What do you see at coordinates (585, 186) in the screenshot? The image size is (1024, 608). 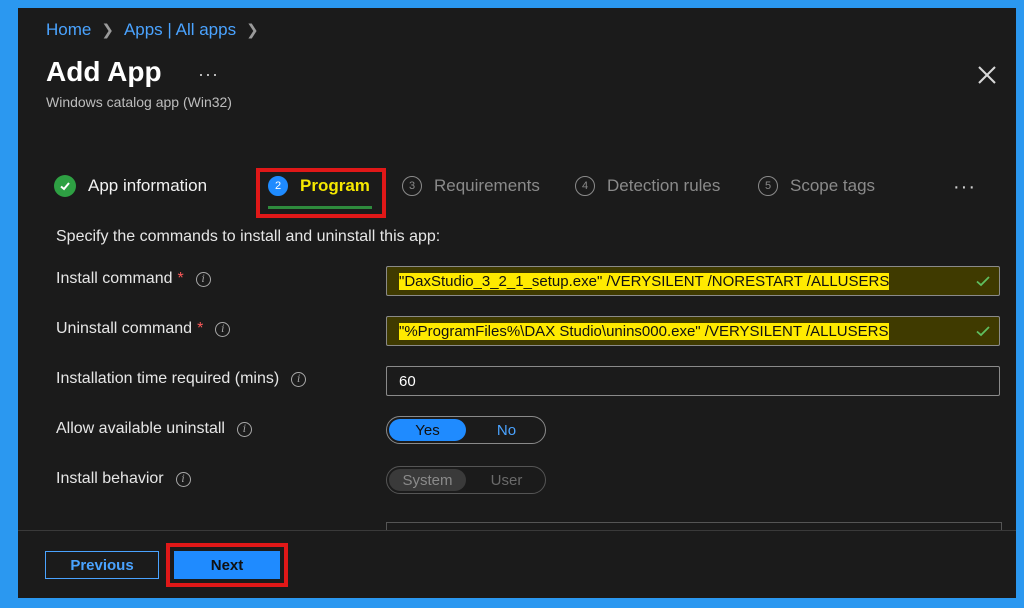 I see `step-number-icon: 4` at bounding box center [585, 186].